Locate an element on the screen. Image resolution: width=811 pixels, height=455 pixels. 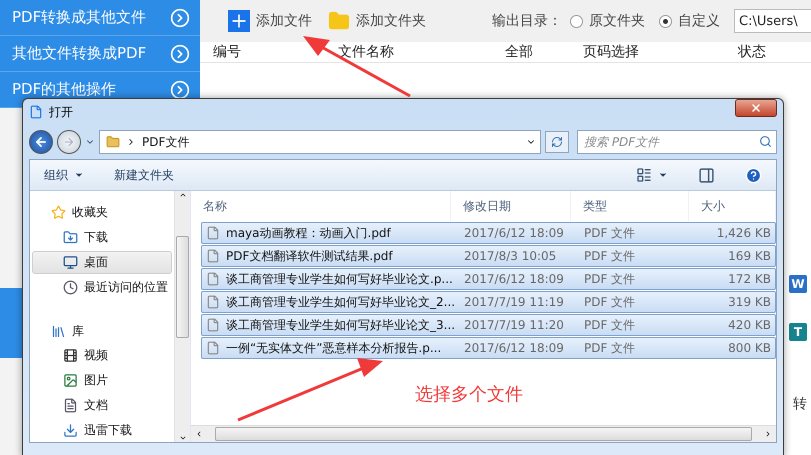
nav-item: 下载 is located at coordinates (102, 237).